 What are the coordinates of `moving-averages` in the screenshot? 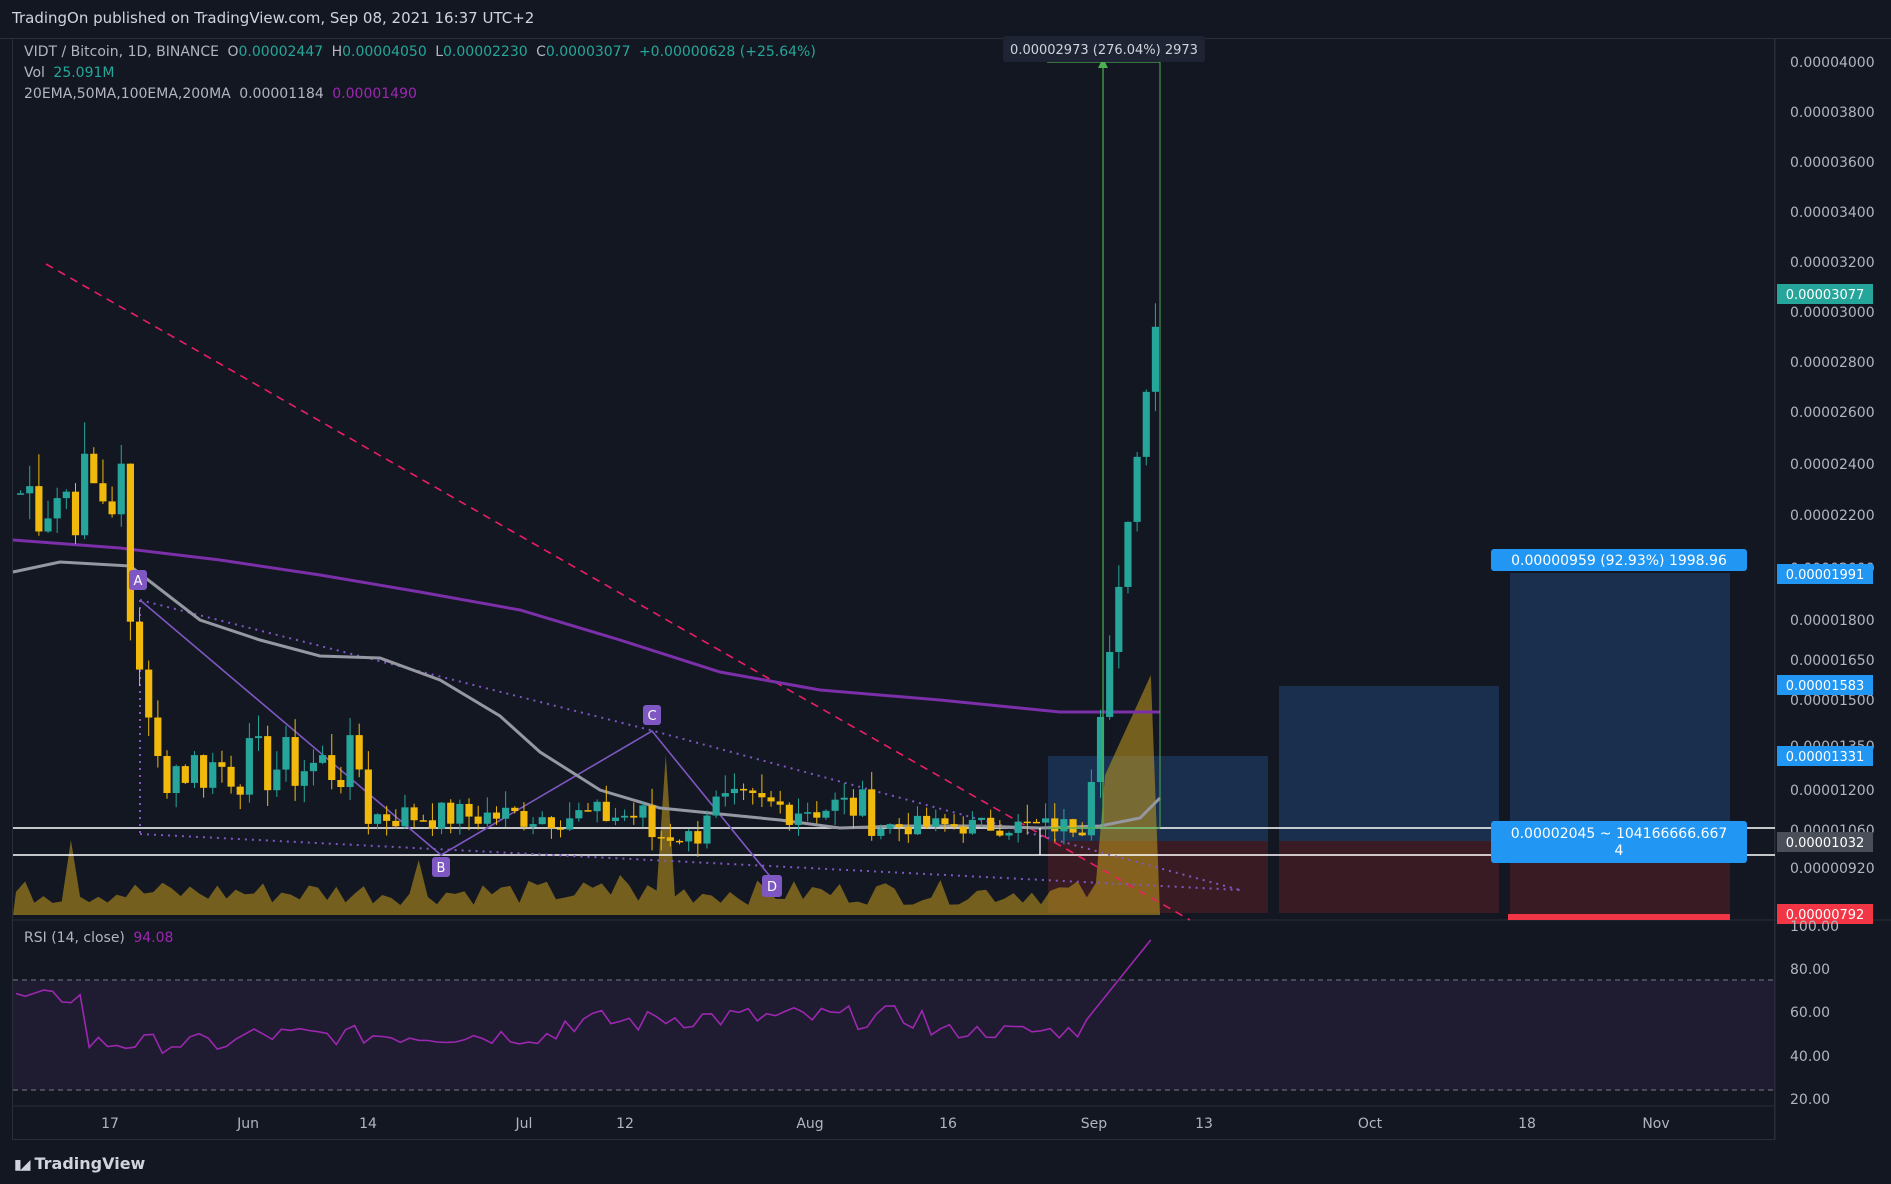 It's located at (587, 684).